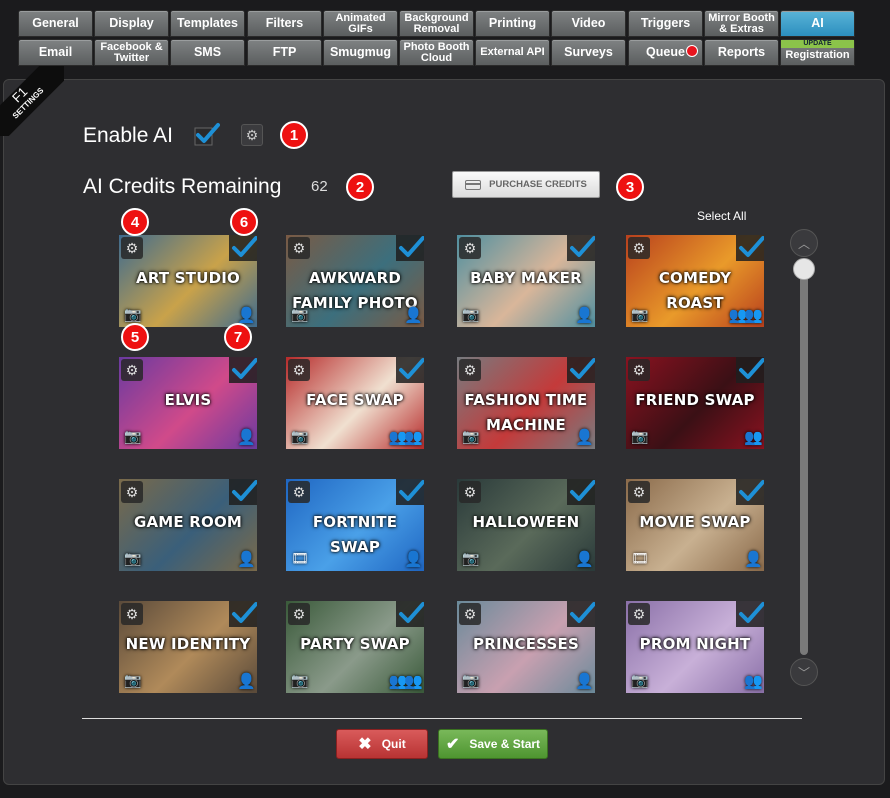 The image size is (890, 798). I want to click on effect-tile-art-studio: ⚙ ART STUDIO 📷 👤, so click(188, 281).